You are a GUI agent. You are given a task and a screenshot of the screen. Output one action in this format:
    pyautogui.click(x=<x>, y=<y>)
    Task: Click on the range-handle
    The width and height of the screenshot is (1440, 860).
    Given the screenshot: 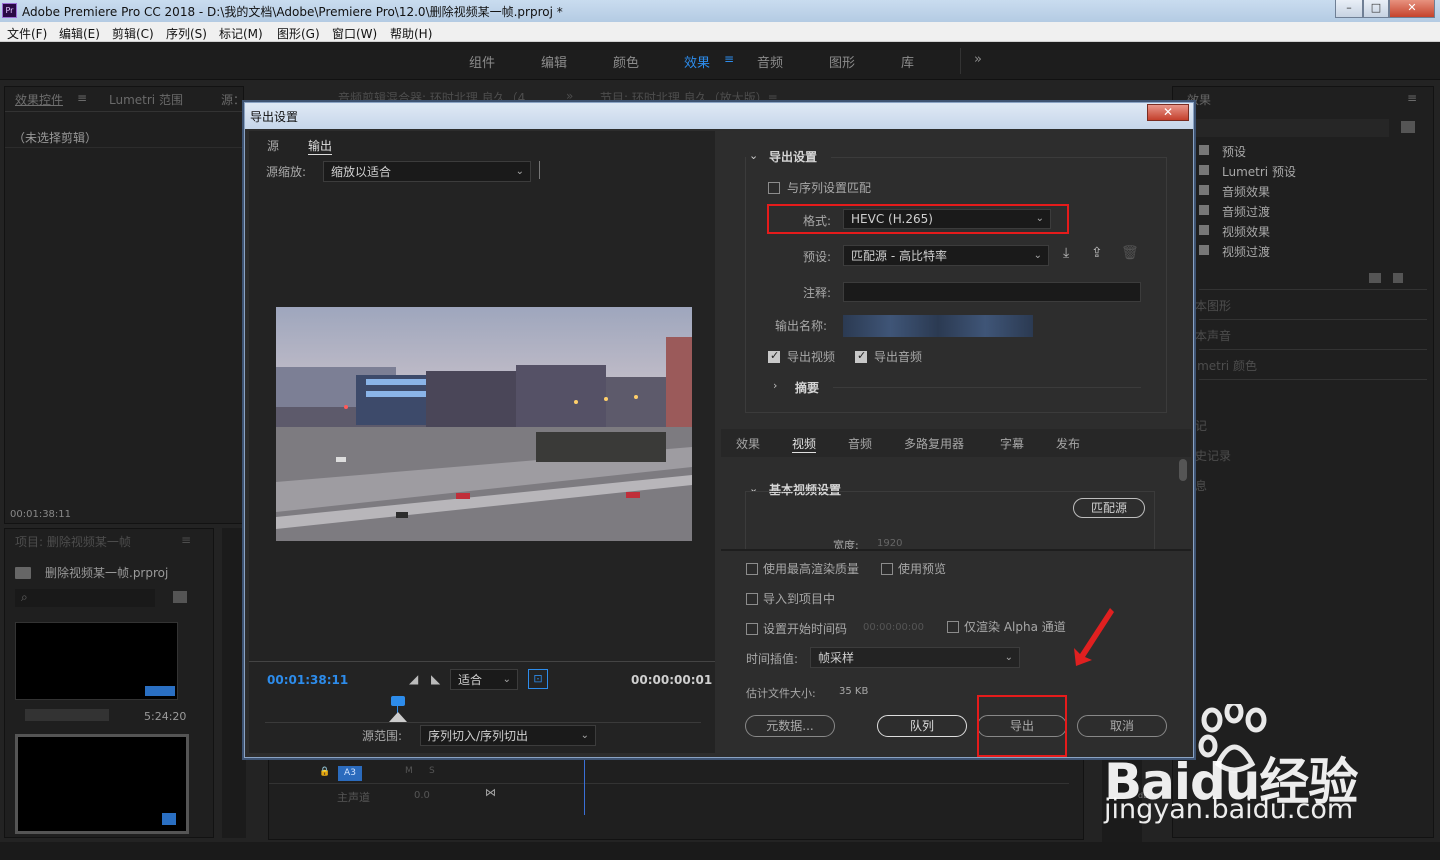 What is the action you would take?
    pyautogui.click(x=398, y=717)
    